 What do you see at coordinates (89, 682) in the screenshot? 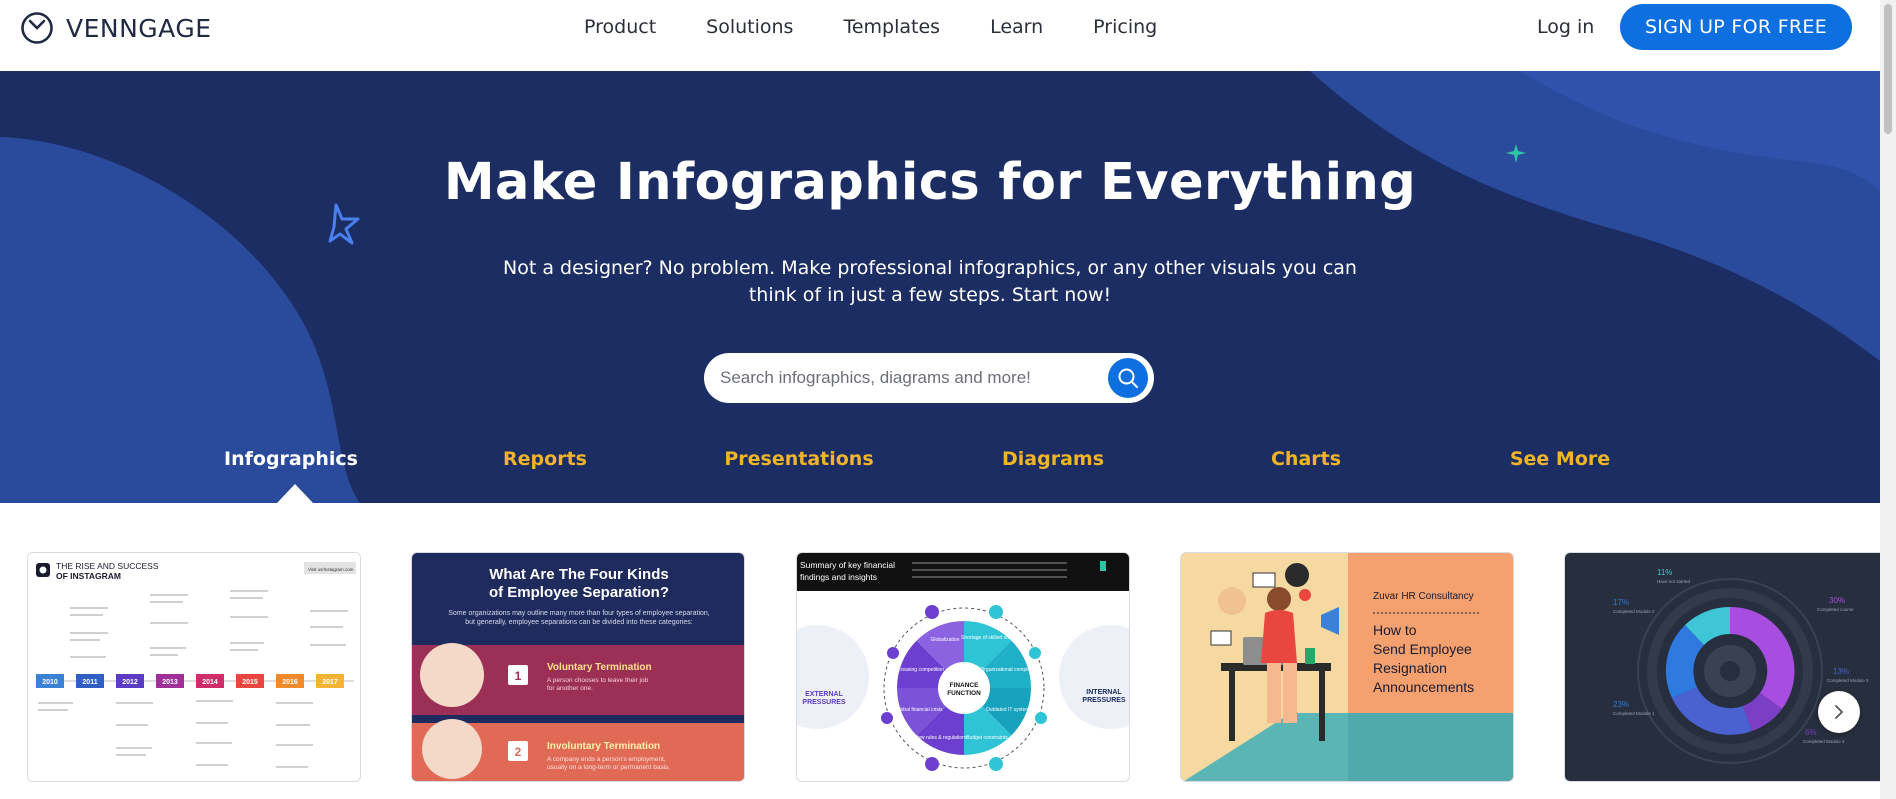
I see `card1-year: 2011` at bounding box center [89, 682].